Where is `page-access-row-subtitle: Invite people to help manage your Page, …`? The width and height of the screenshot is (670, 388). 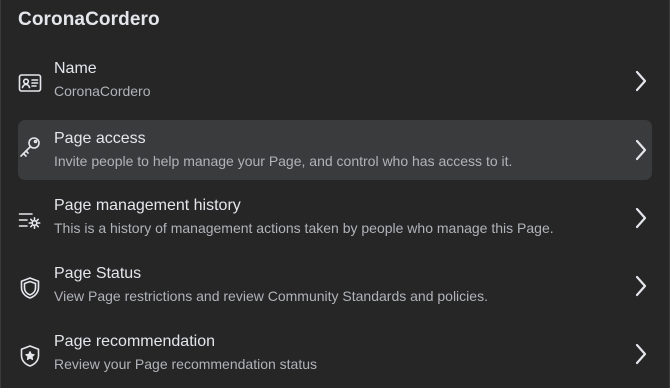
page-access-row-subtitle: Invite people to help manage your Page, … is located at coordinates (283, 161).